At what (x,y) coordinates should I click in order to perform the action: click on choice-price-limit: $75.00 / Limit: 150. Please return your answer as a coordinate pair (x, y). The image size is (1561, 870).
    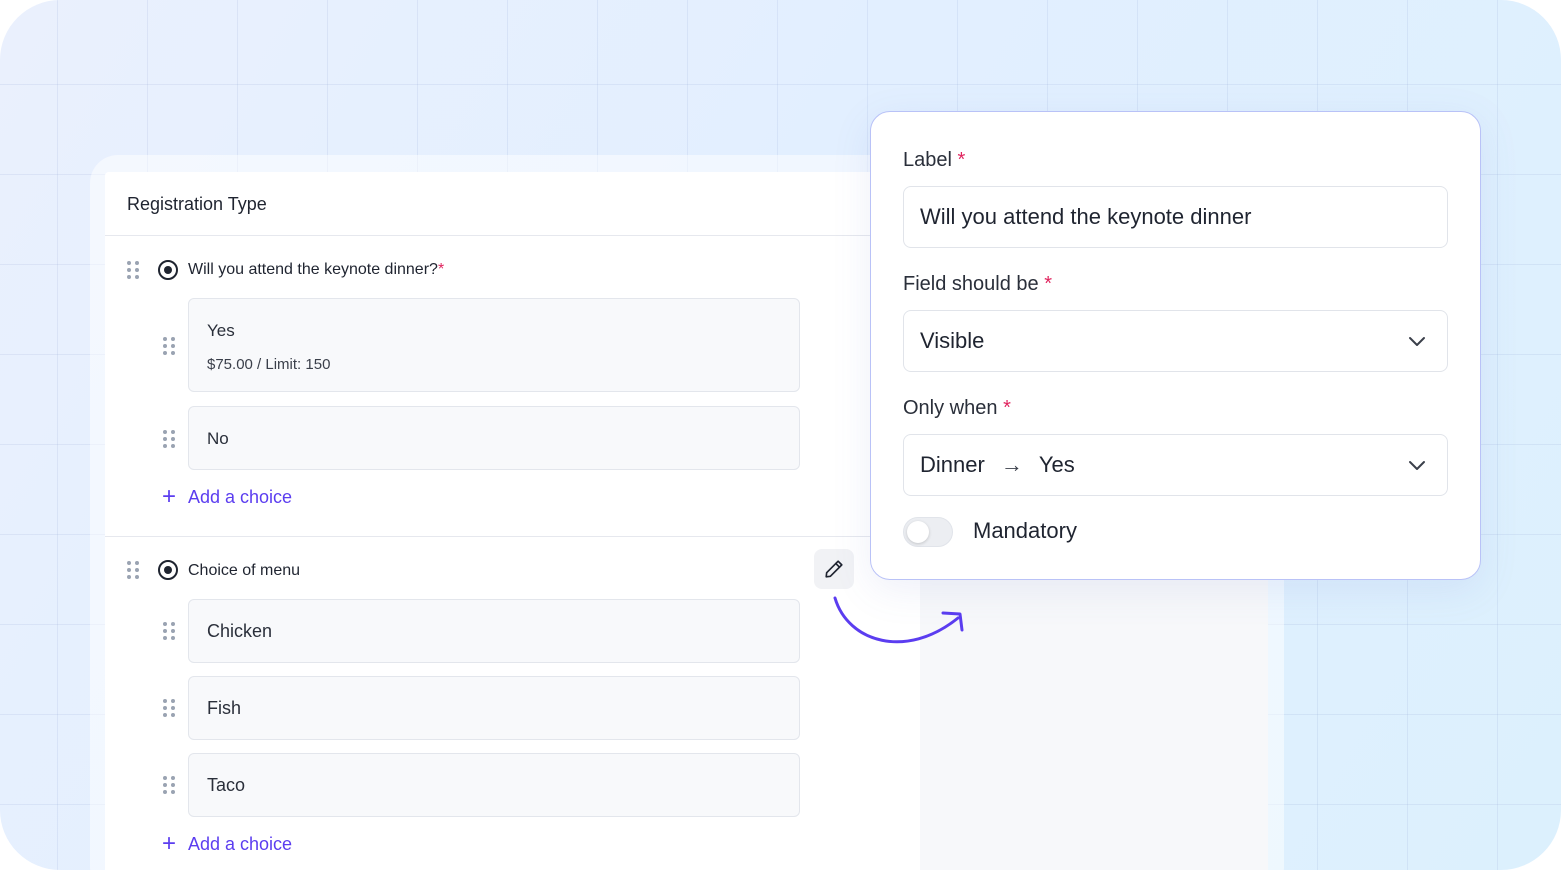
    Looking at the image, I should click on (269, 364).